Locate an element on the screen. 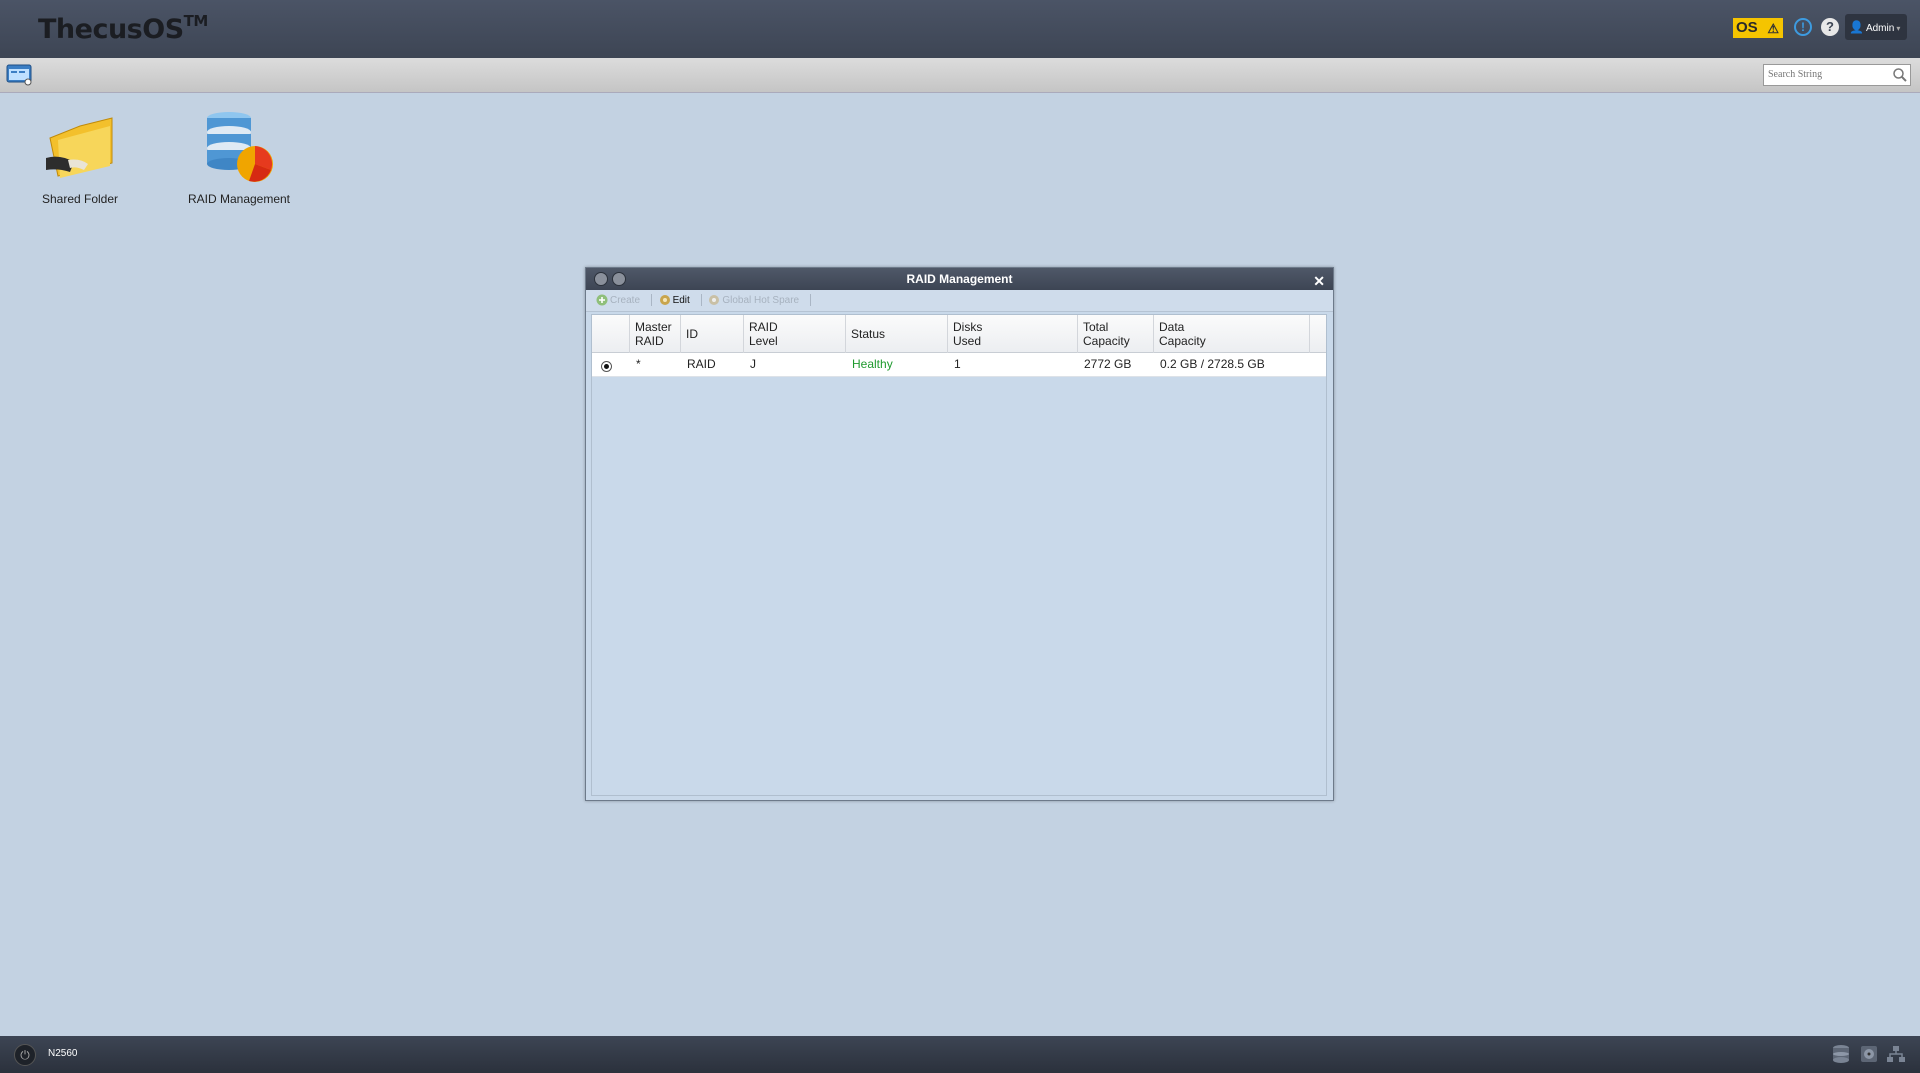  user-name: Admin is located at coordinates (1880, 28).